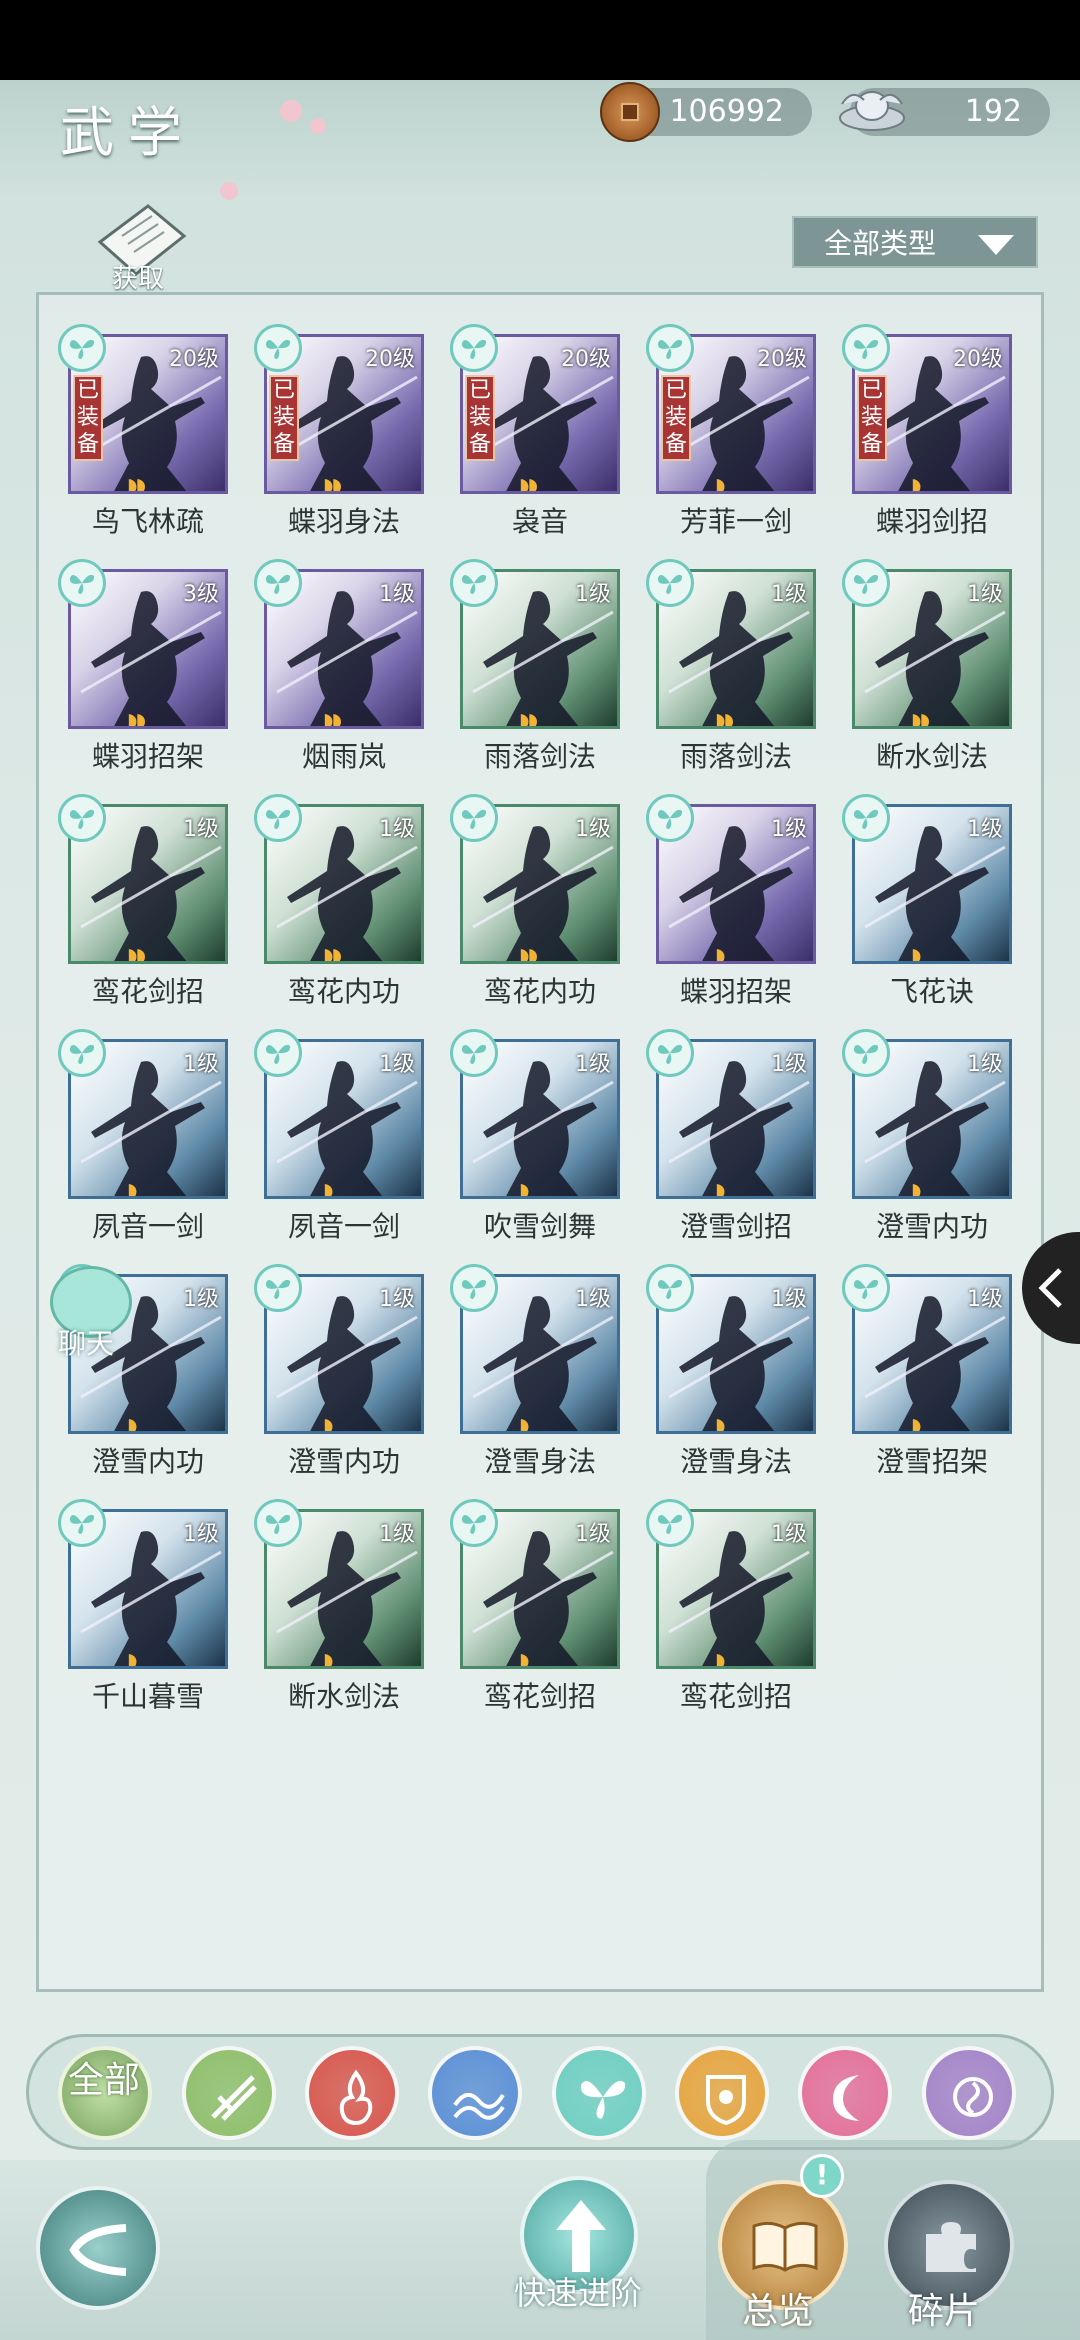 The image size is (1080, 2340). Describe the element at coordinates (539, 1461) in the screenshot. I see `skill-name: 澄雪身法` at that location.